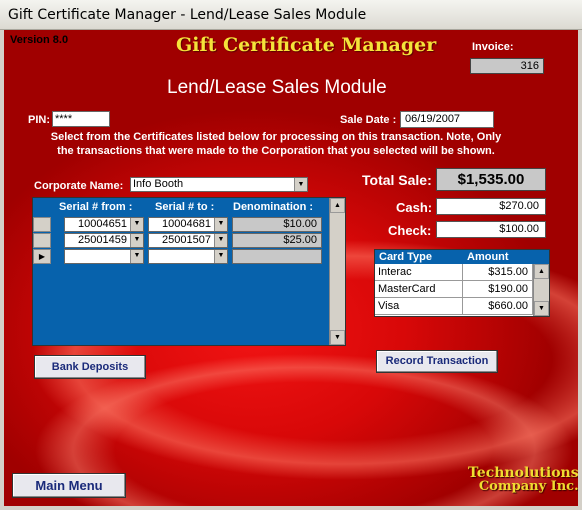 Image resolution: width=582 pixels, height=510 pixels. Describe the element at coordinates (96, 207) in the screenshot. I see `col-header-serial-from: Serial # from :` at that location.